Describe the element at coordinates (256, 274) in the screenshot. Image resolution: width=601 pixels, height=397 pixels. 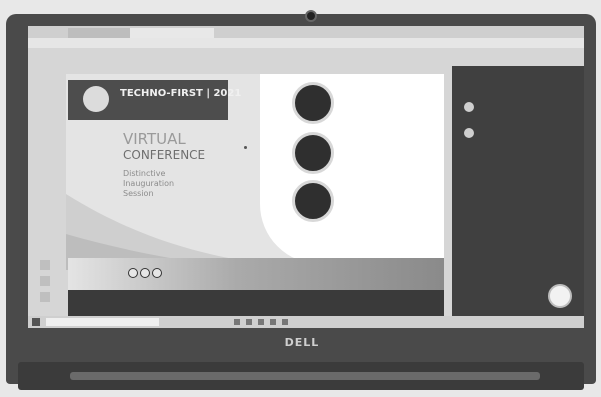
I see `slide-footer` at that location.